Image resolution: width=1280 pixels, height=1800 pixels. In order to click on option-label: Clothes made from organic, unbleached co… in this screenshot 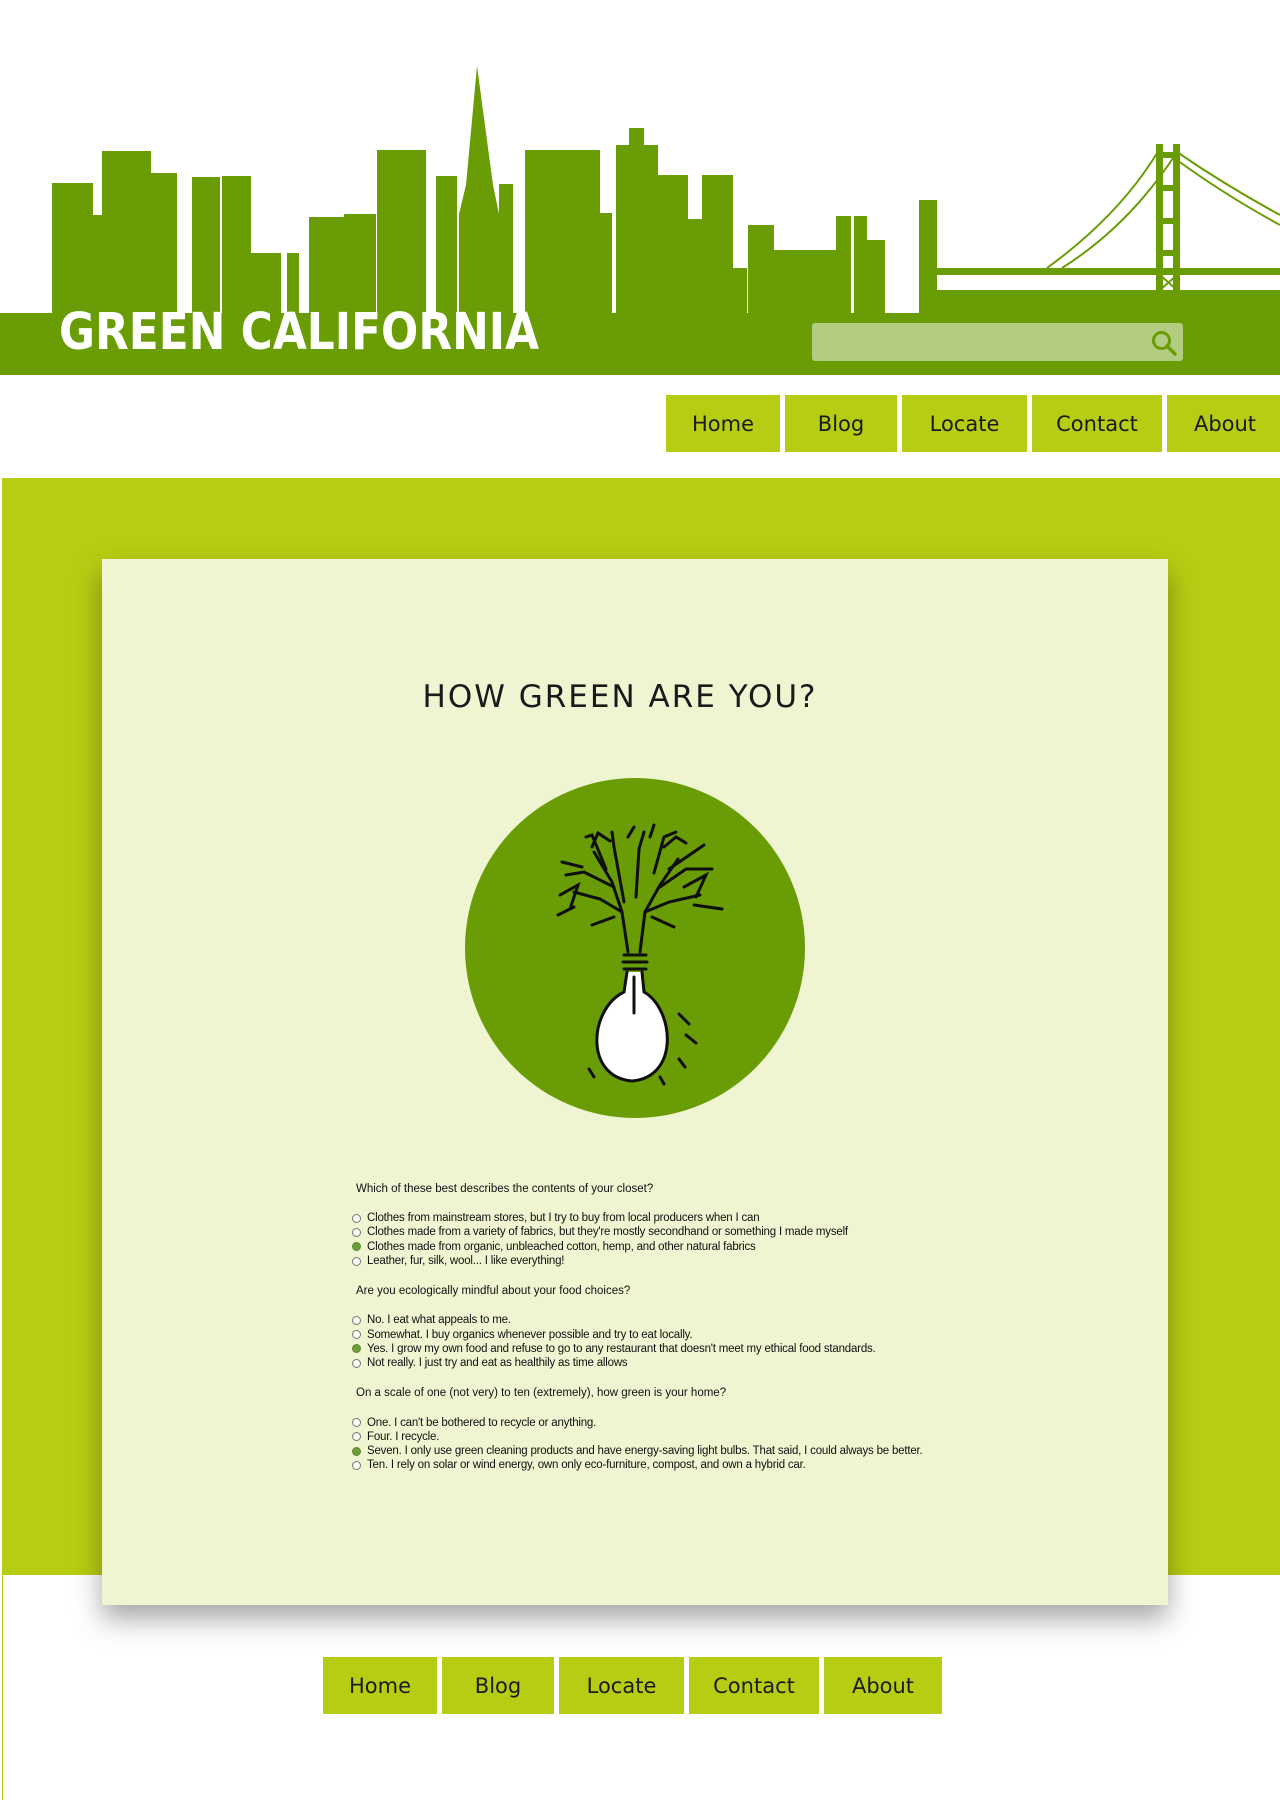, I will do `click(561, 1246)`.